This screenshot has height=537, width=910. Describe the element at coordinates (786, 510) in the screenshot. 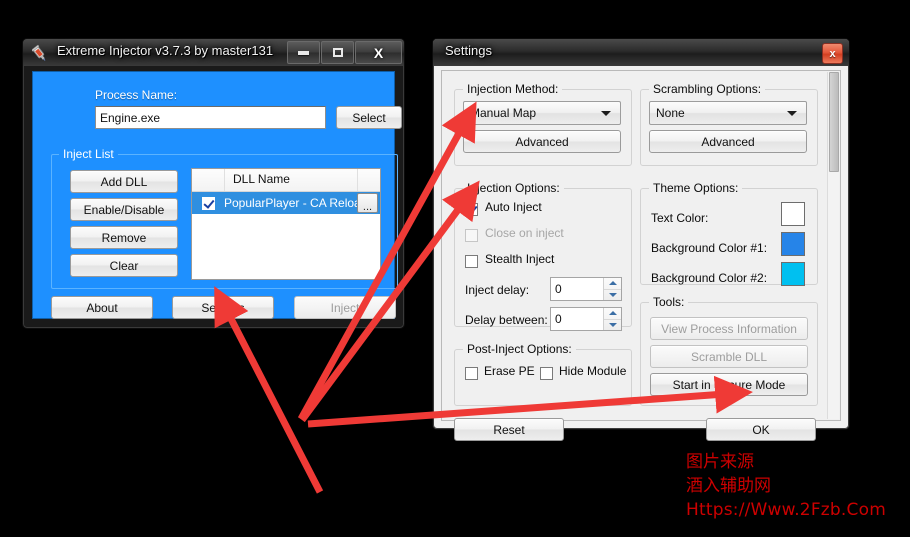

I see `watermark-line-3: Https://Www.2Fzb.Com` at that location.